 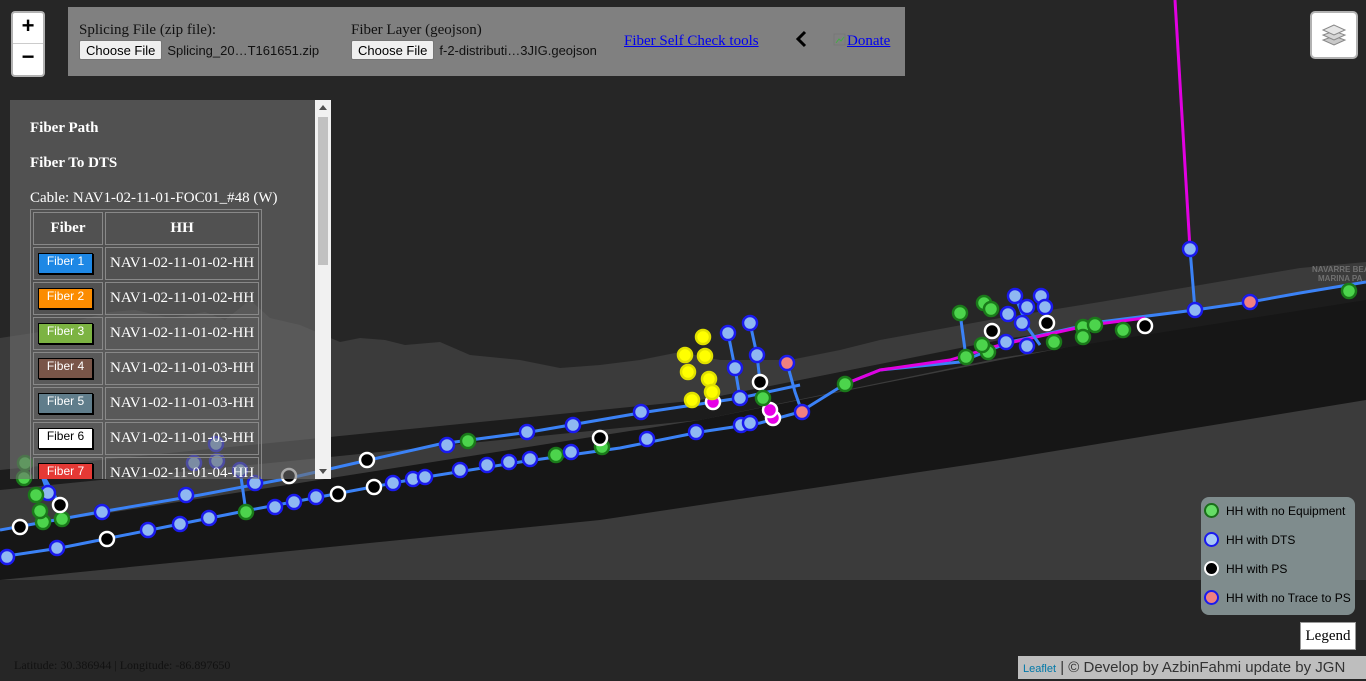 What do you see at coordinates (323, 289) in the screenshot?
I see `panel-scrollbar` at bounding box center [323, 289].